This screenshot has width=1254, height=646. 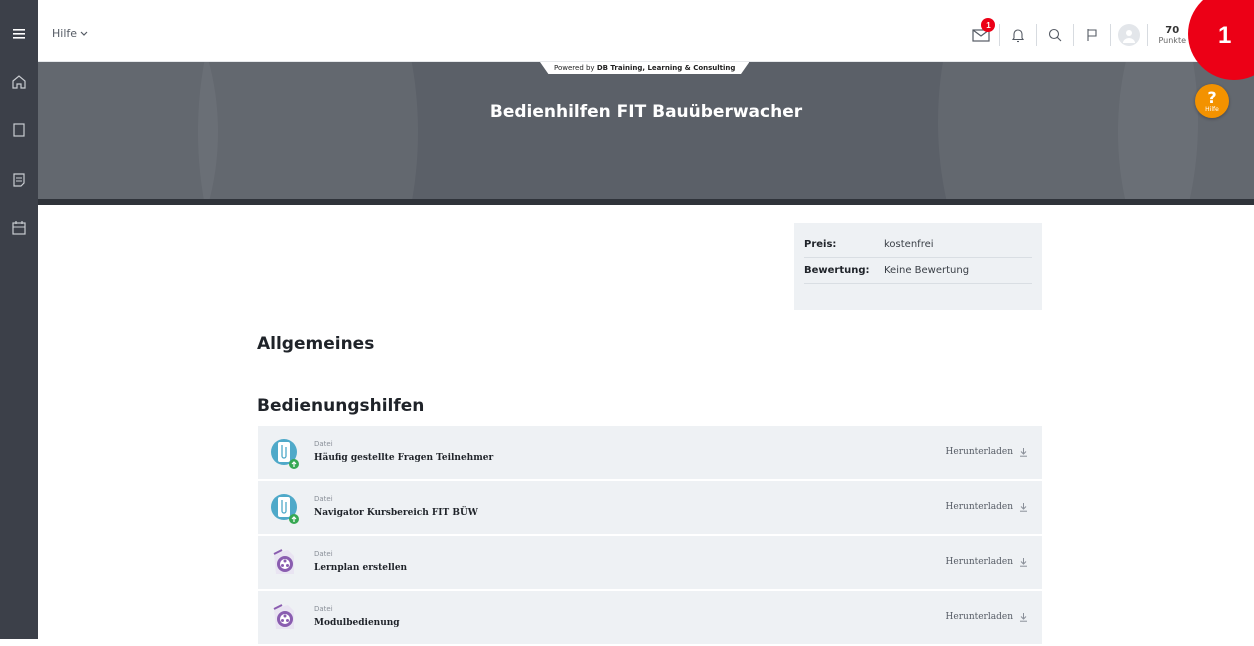 I want to click on profile-button, so click(x=1129, y=35).